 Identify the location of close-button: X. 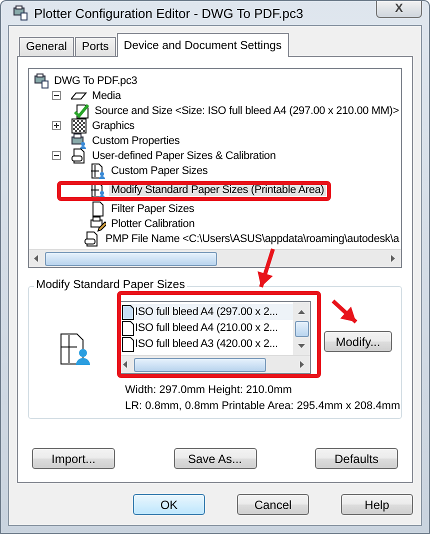
(399, 9).